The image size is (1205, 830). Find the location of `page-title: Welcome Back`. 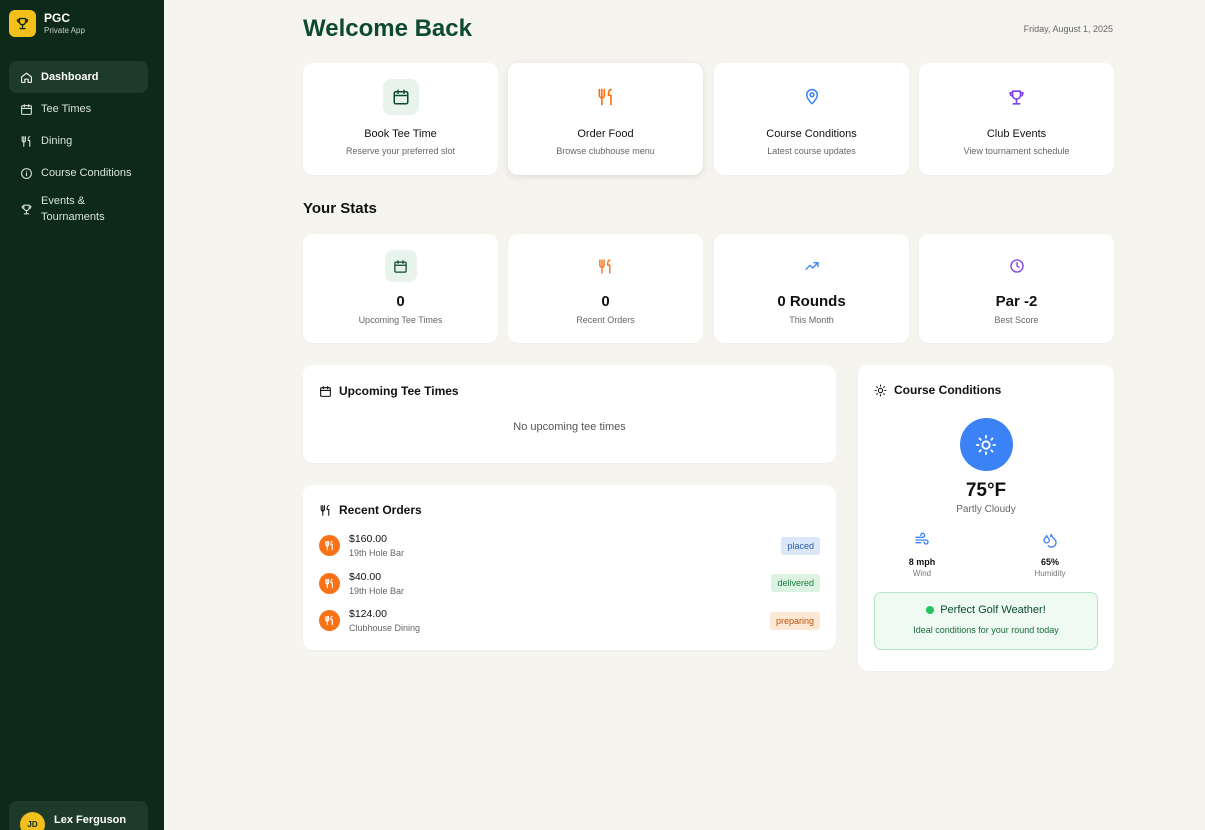

page-title: Welcome Back is located at coordinates (387, 28).